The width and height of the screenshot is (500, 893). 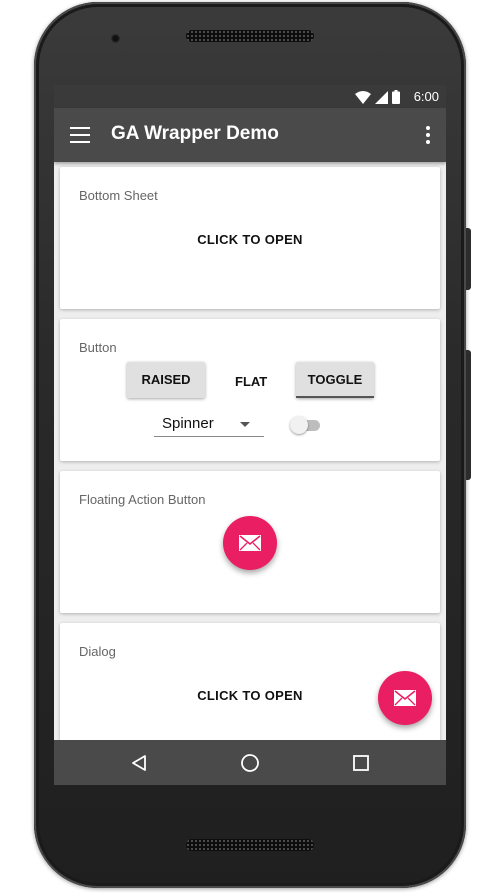 I want to click on dropdown-arrow-icon, so click(x=245, y=424).